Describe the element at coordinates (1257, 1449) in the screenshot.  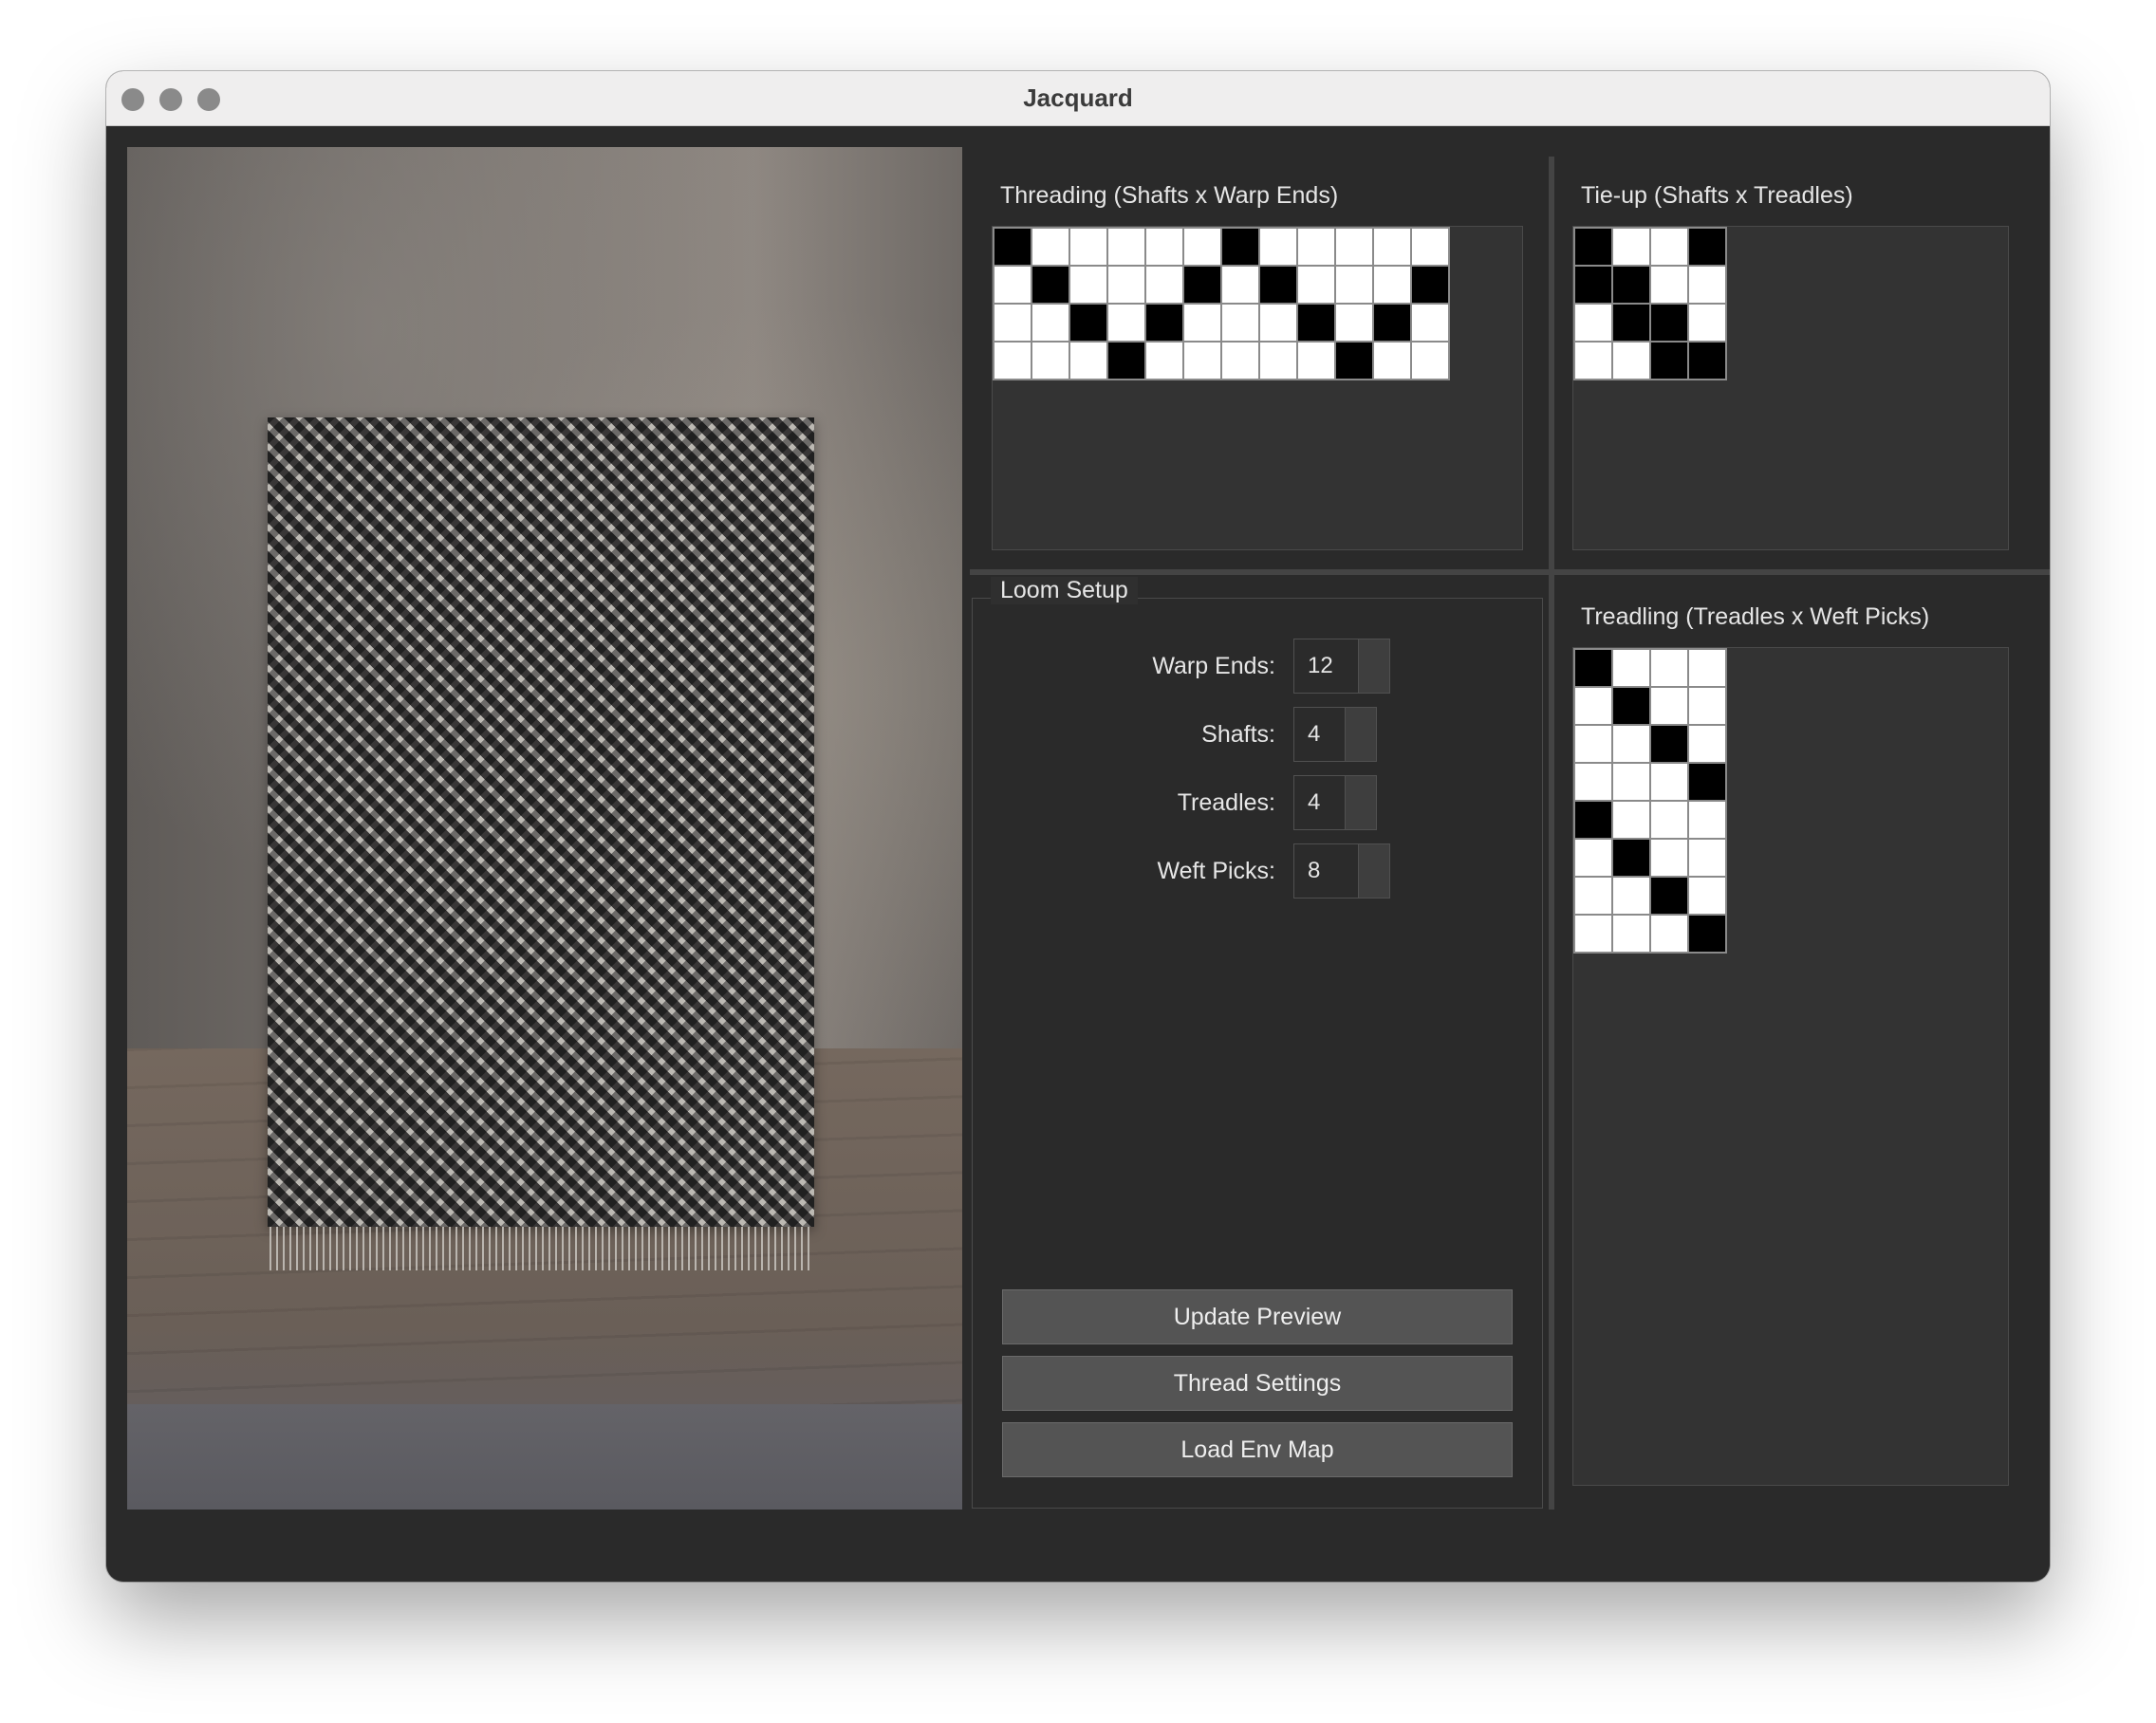
I see `load-env-map-button: Load Env Map` at that location.